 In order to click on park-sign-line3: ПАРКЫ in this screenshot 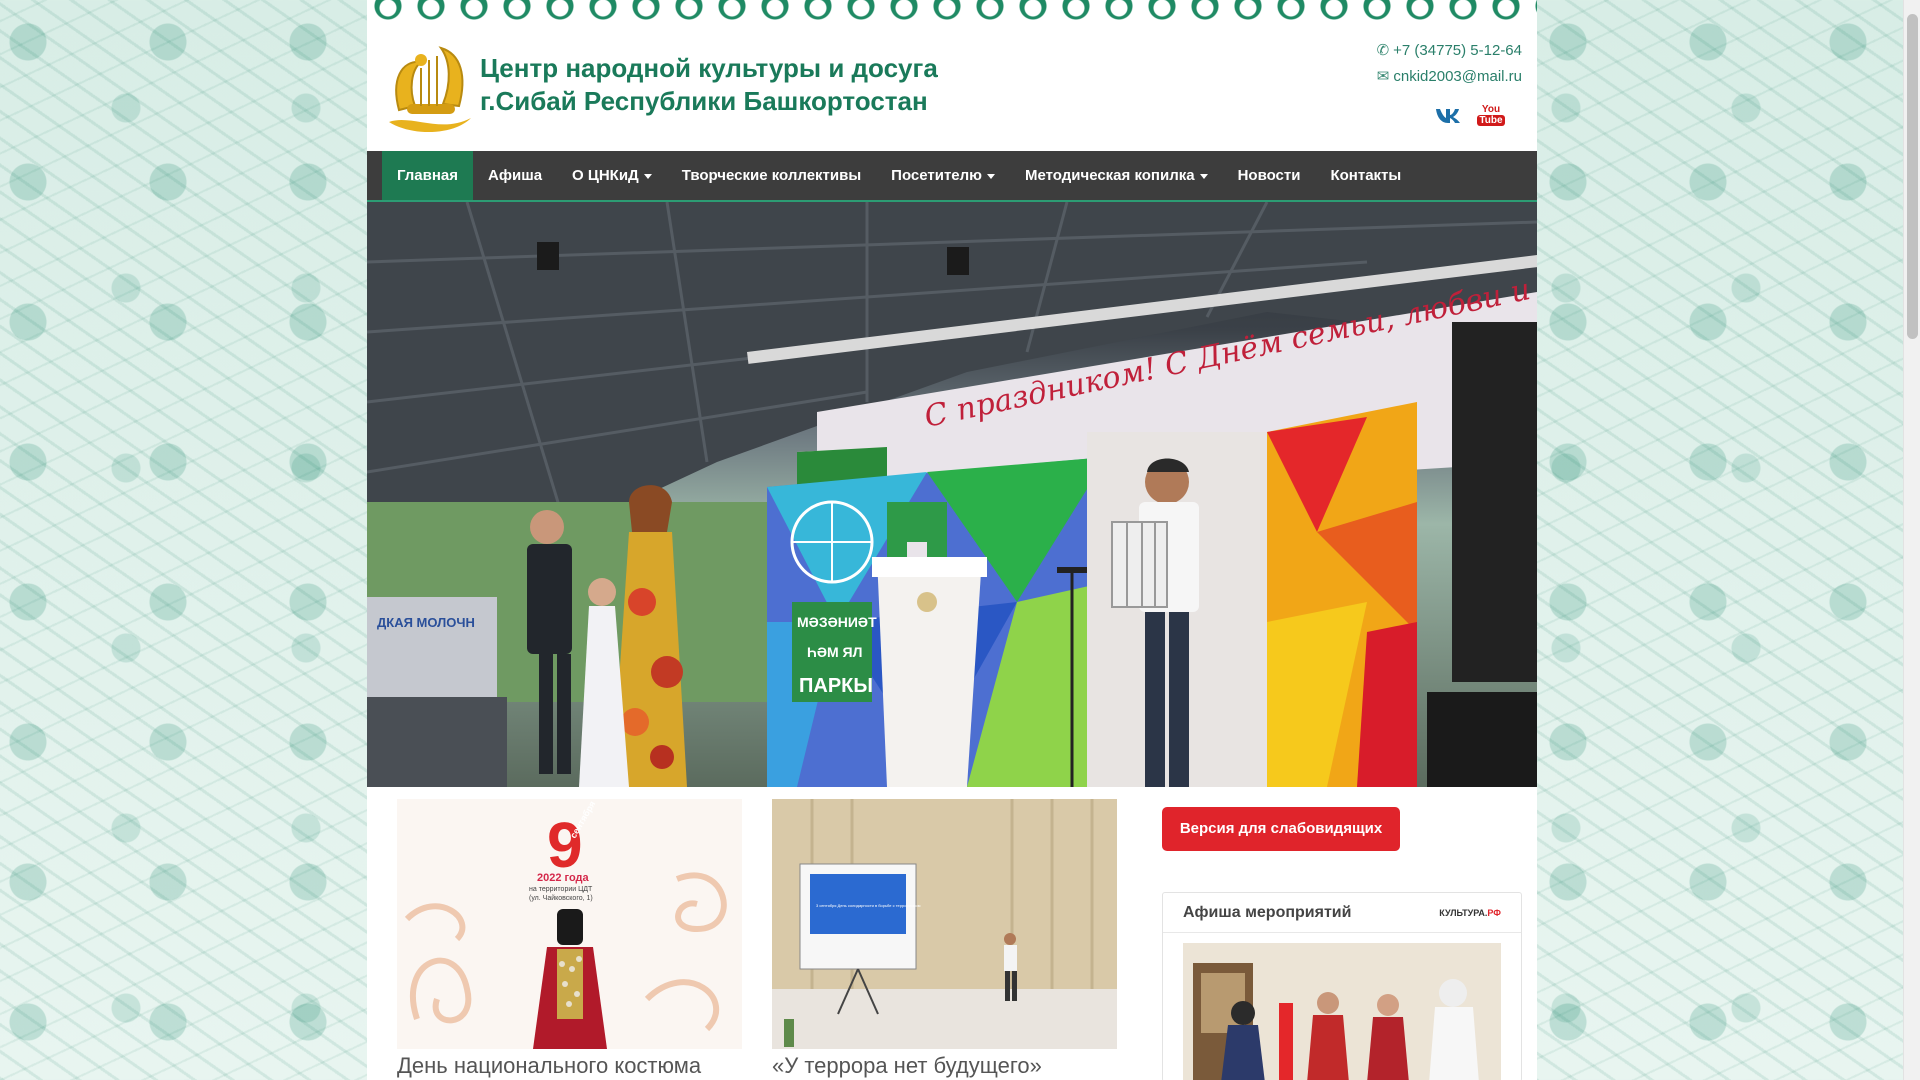, I will do `click(836, 686)`.